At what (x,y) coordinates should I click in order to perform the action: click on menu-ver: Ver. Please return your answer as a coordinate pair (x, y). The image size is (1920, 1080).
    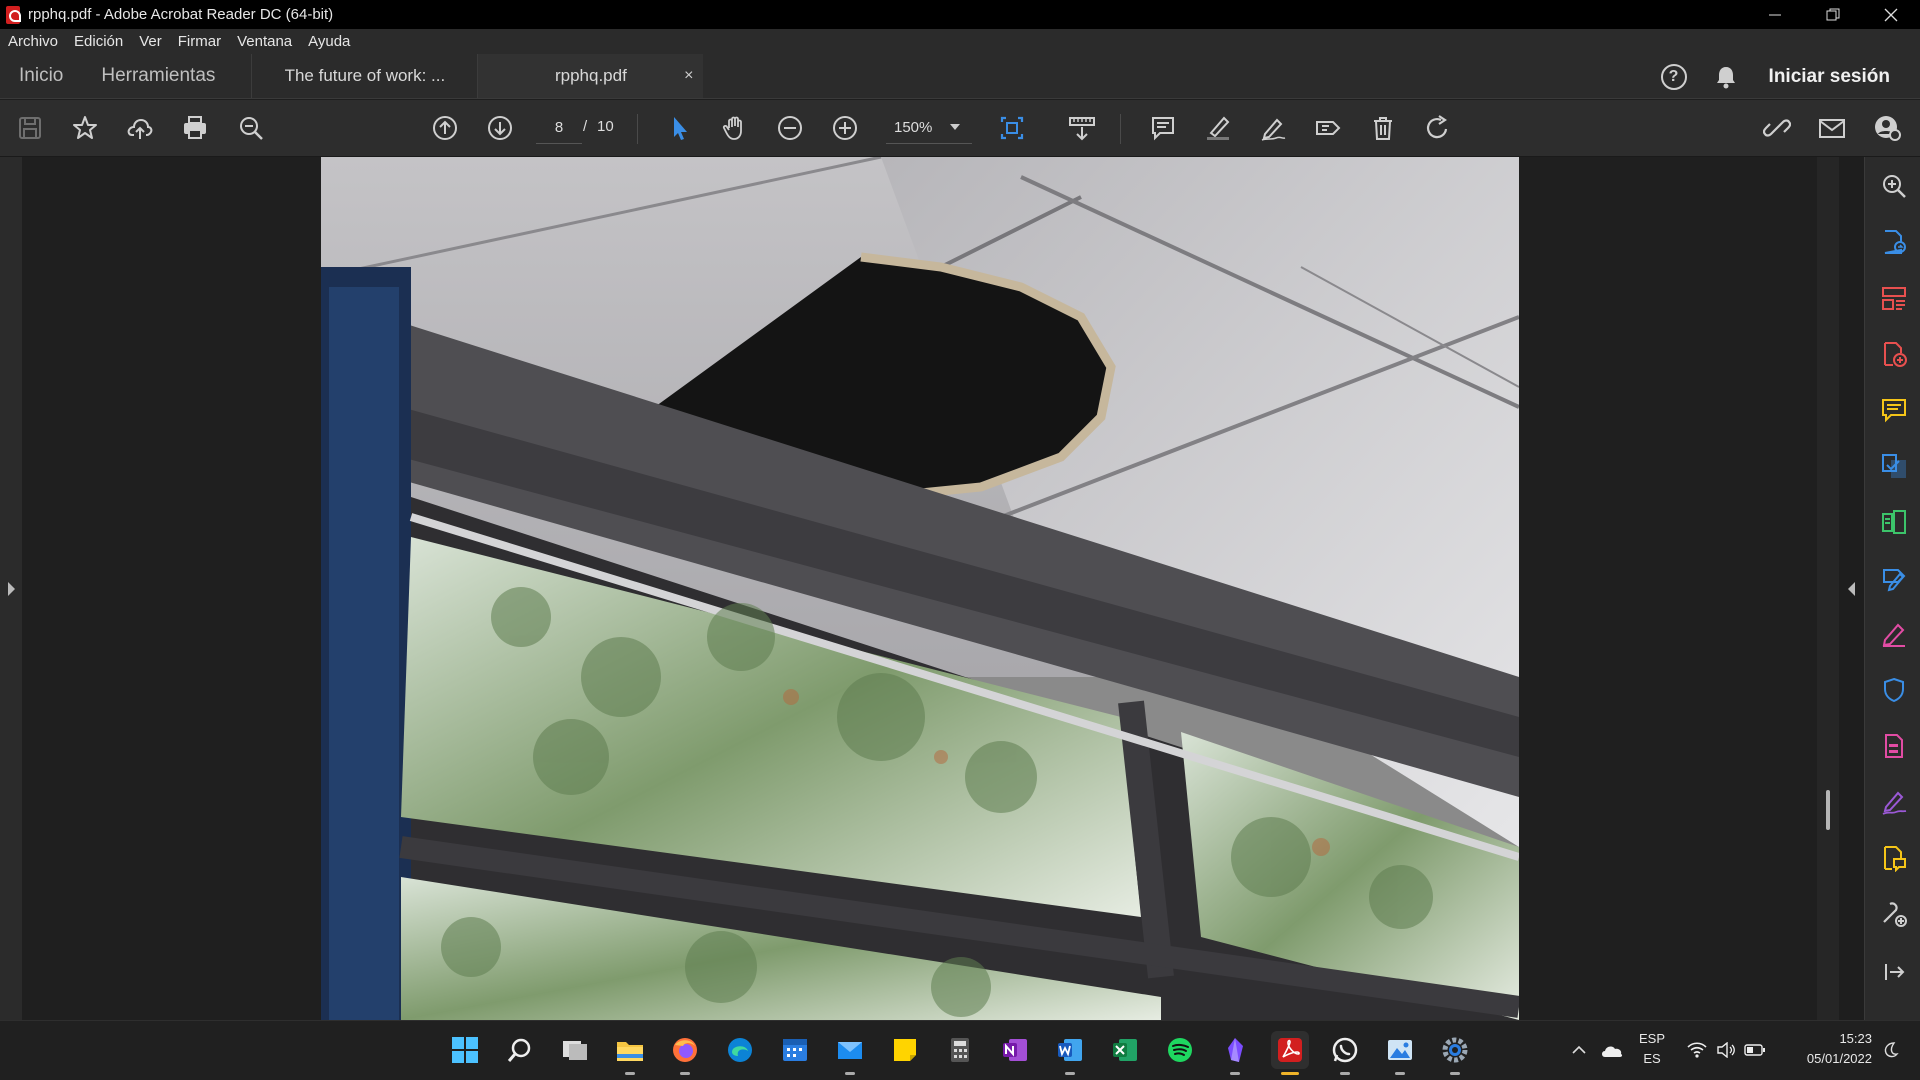
    Looking at the image, I should click on (150, 41).